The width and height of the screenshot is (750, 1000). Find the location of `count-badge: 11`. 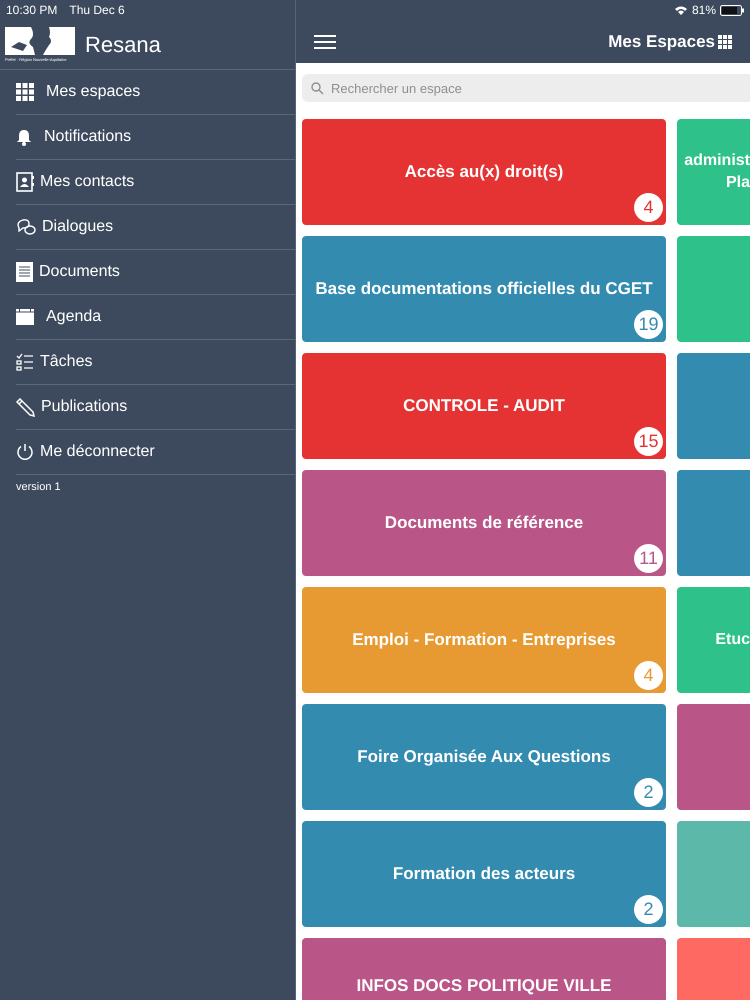

count-badge: 11 is located at coordinates (648, 558).